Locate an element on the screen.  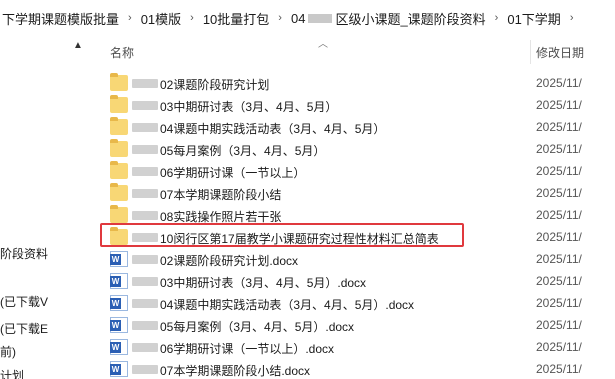
list-item: 04课题中期实践活动表（3月、4月、5月） 2025/11/ is located at coordinates (355, 127).